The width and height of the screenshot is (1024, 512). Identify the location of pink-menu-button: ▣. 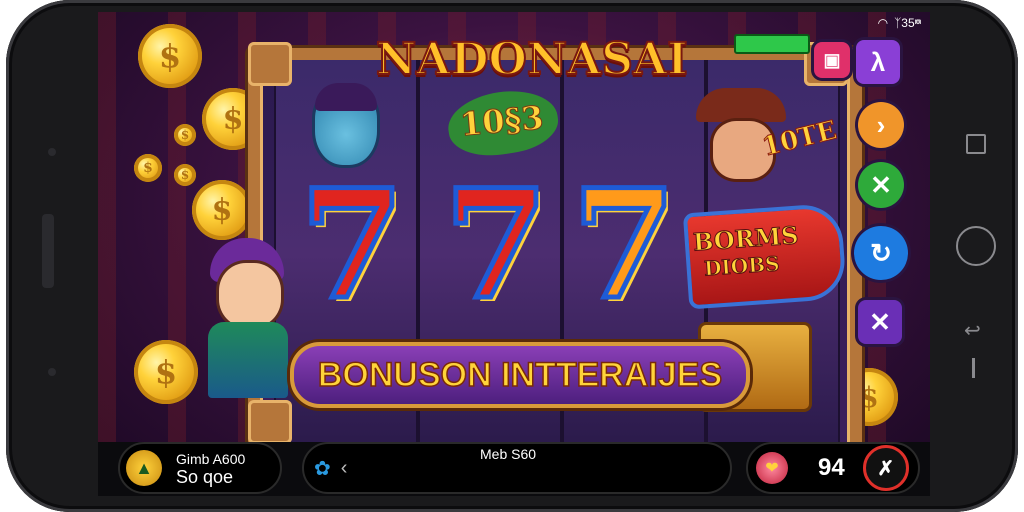
(832, 60).